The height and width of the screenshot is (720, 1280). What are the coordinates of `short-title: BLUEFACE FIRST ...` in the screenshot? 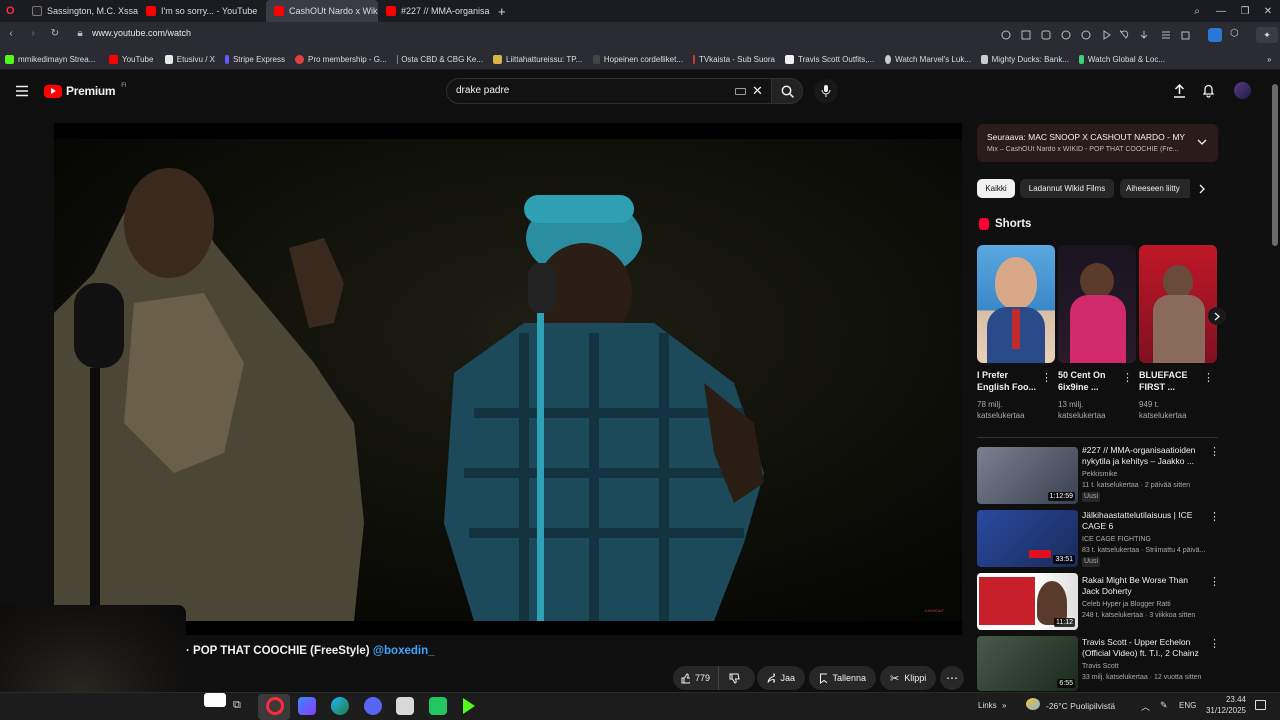 It's located at (1170, 381).